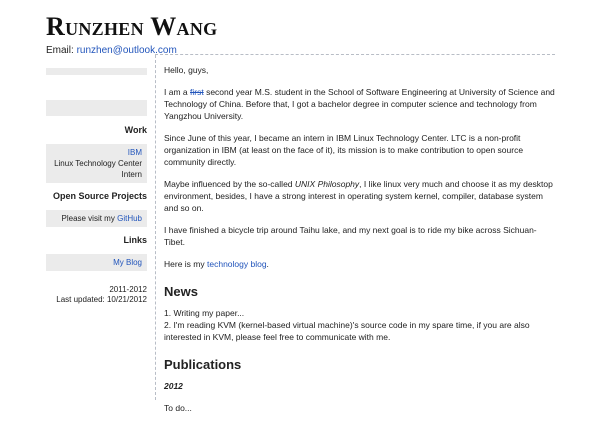 The height and width of the screenshot is (424, 600). I want to click on last-updated: Last updated: 10/21/2012, so click(101, 299).